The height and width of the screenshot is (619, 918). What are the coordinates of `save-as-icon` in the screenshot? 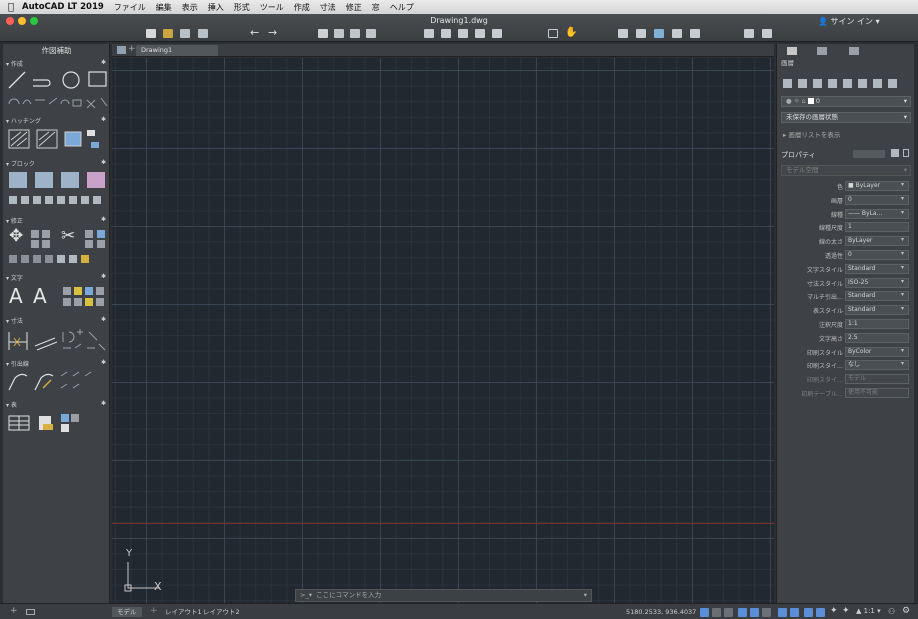 It's located at (203, 33).